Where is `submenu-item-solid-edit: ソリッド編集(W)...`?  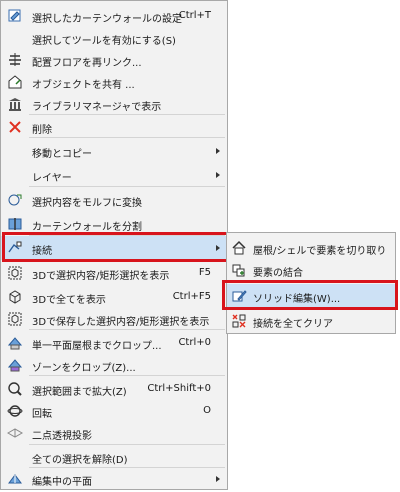
submenu-item-solid-edit: ソリッド編集(W)... is located at coordinates (311, 296).